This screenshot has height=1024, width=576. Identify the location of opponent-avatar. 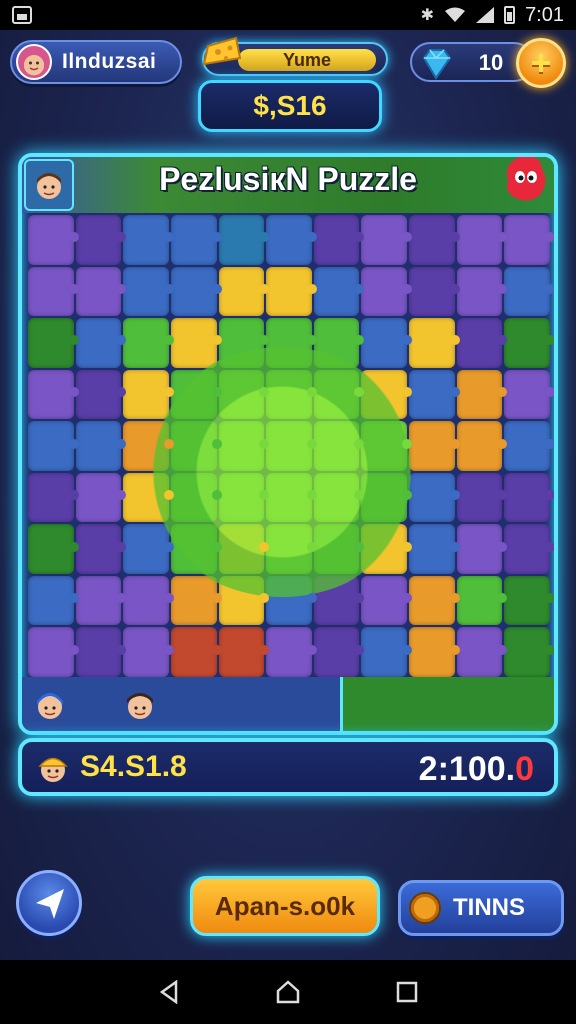
(49, 185).